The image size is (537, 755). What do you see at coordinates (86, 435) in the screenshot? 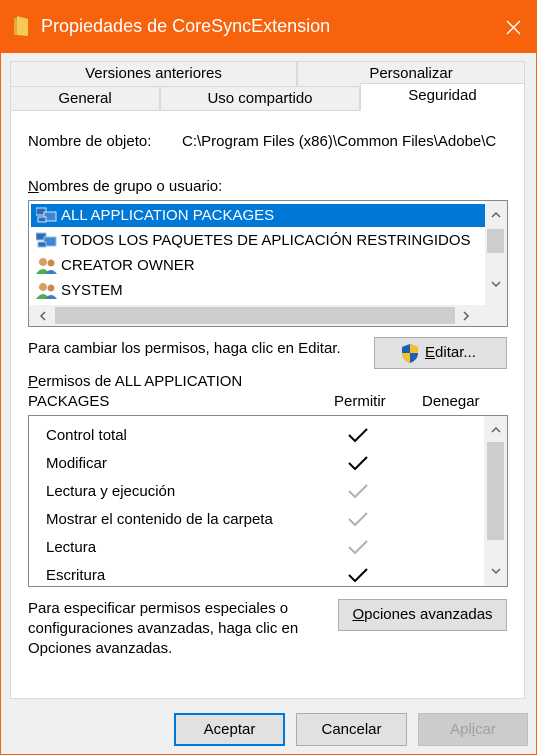
I see `permission-name: Control total` at bounding box center [86, 435].